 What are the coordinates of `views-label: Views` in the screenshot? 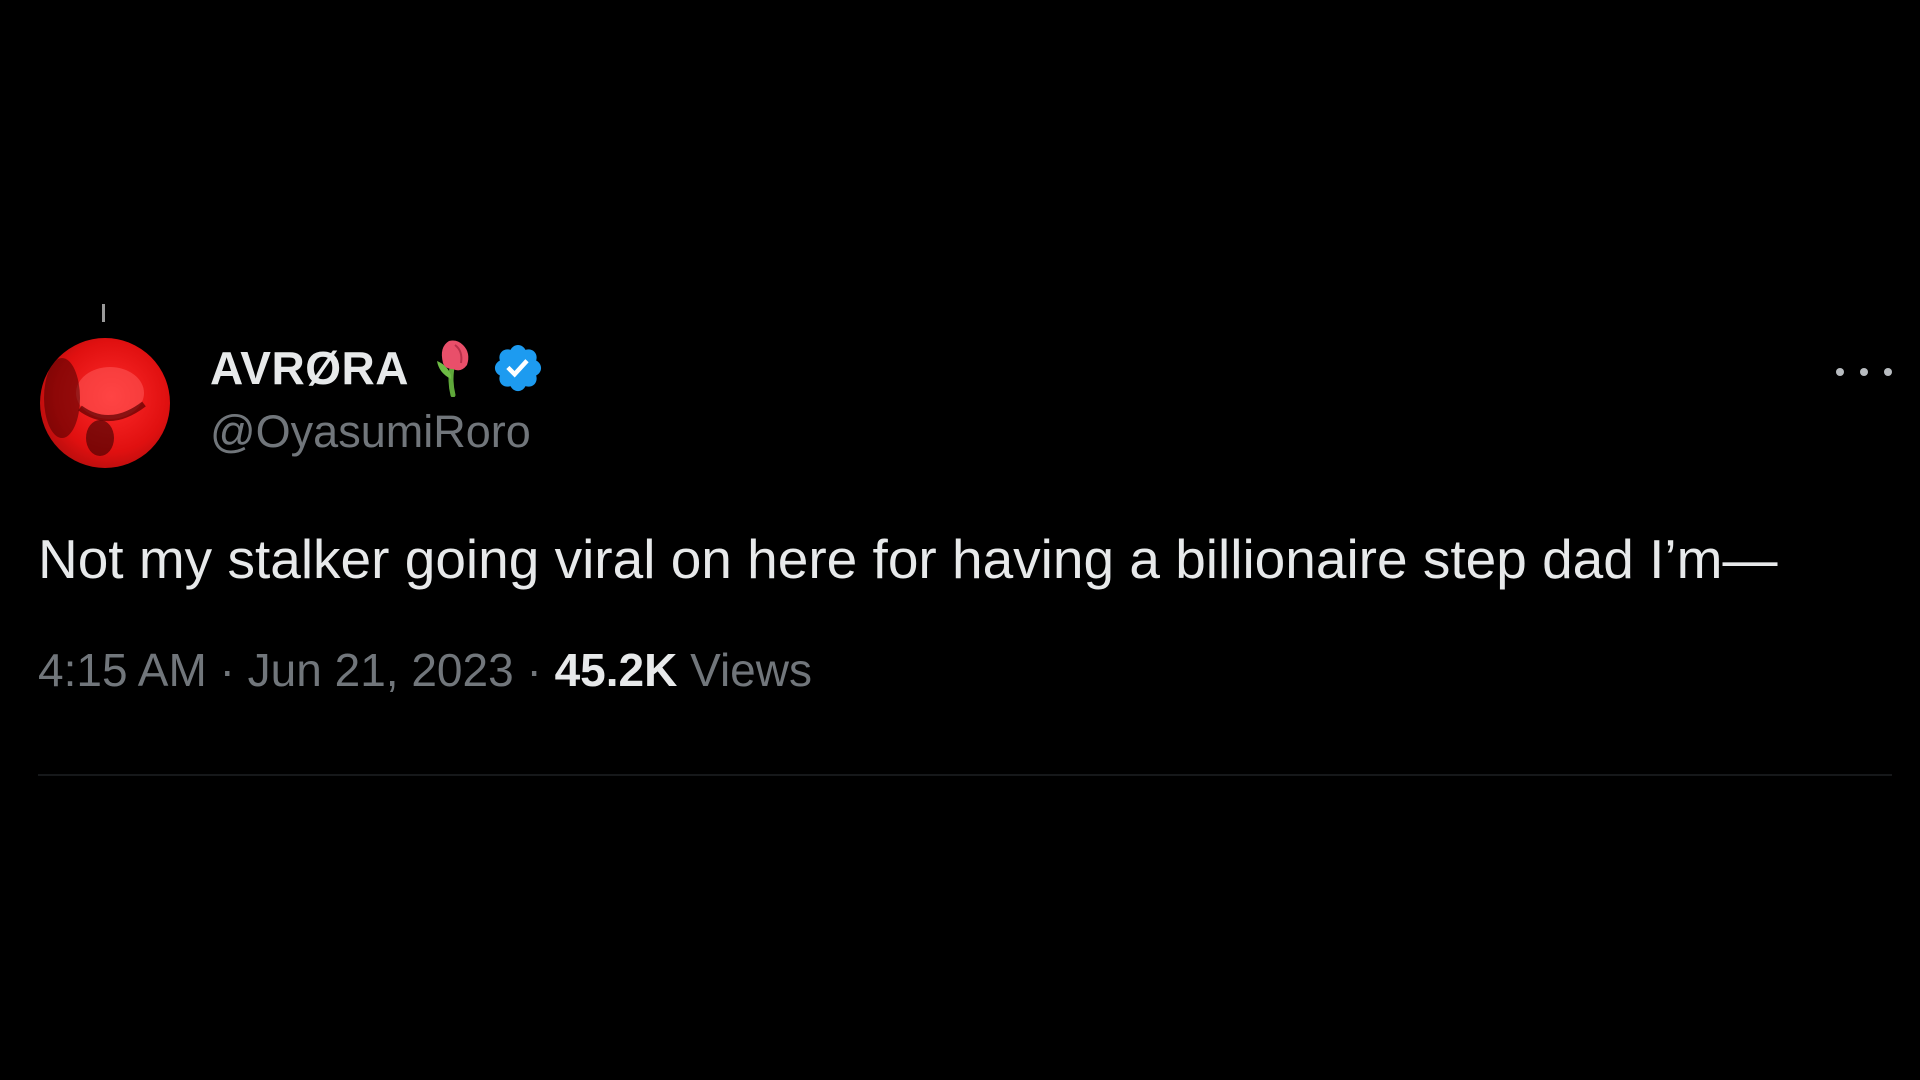 It's located at (751, 670).